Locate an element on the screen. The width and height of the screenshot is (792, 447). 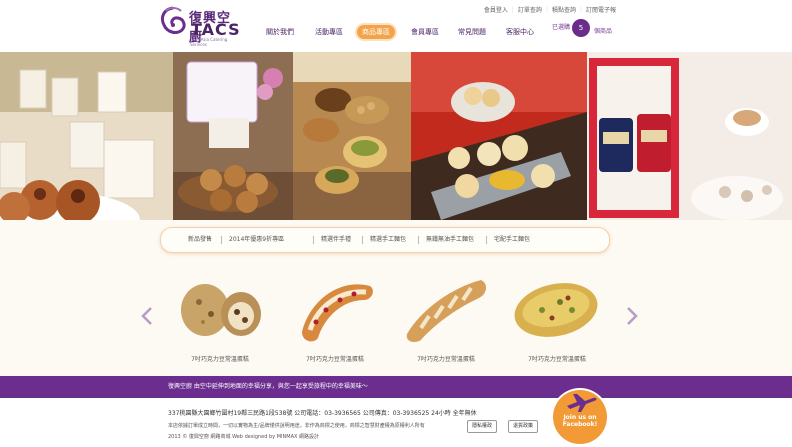
facebook-join-text: Join us on Facebook! is located at coordinates (580, 421).